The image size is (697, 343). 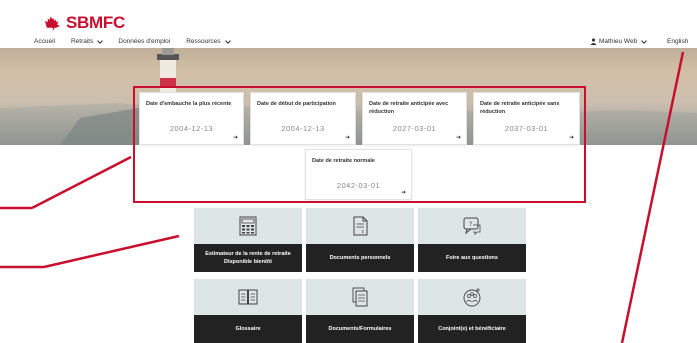 I want to click on nav-retraits-label: Retraits, so click(x=82, y=41).